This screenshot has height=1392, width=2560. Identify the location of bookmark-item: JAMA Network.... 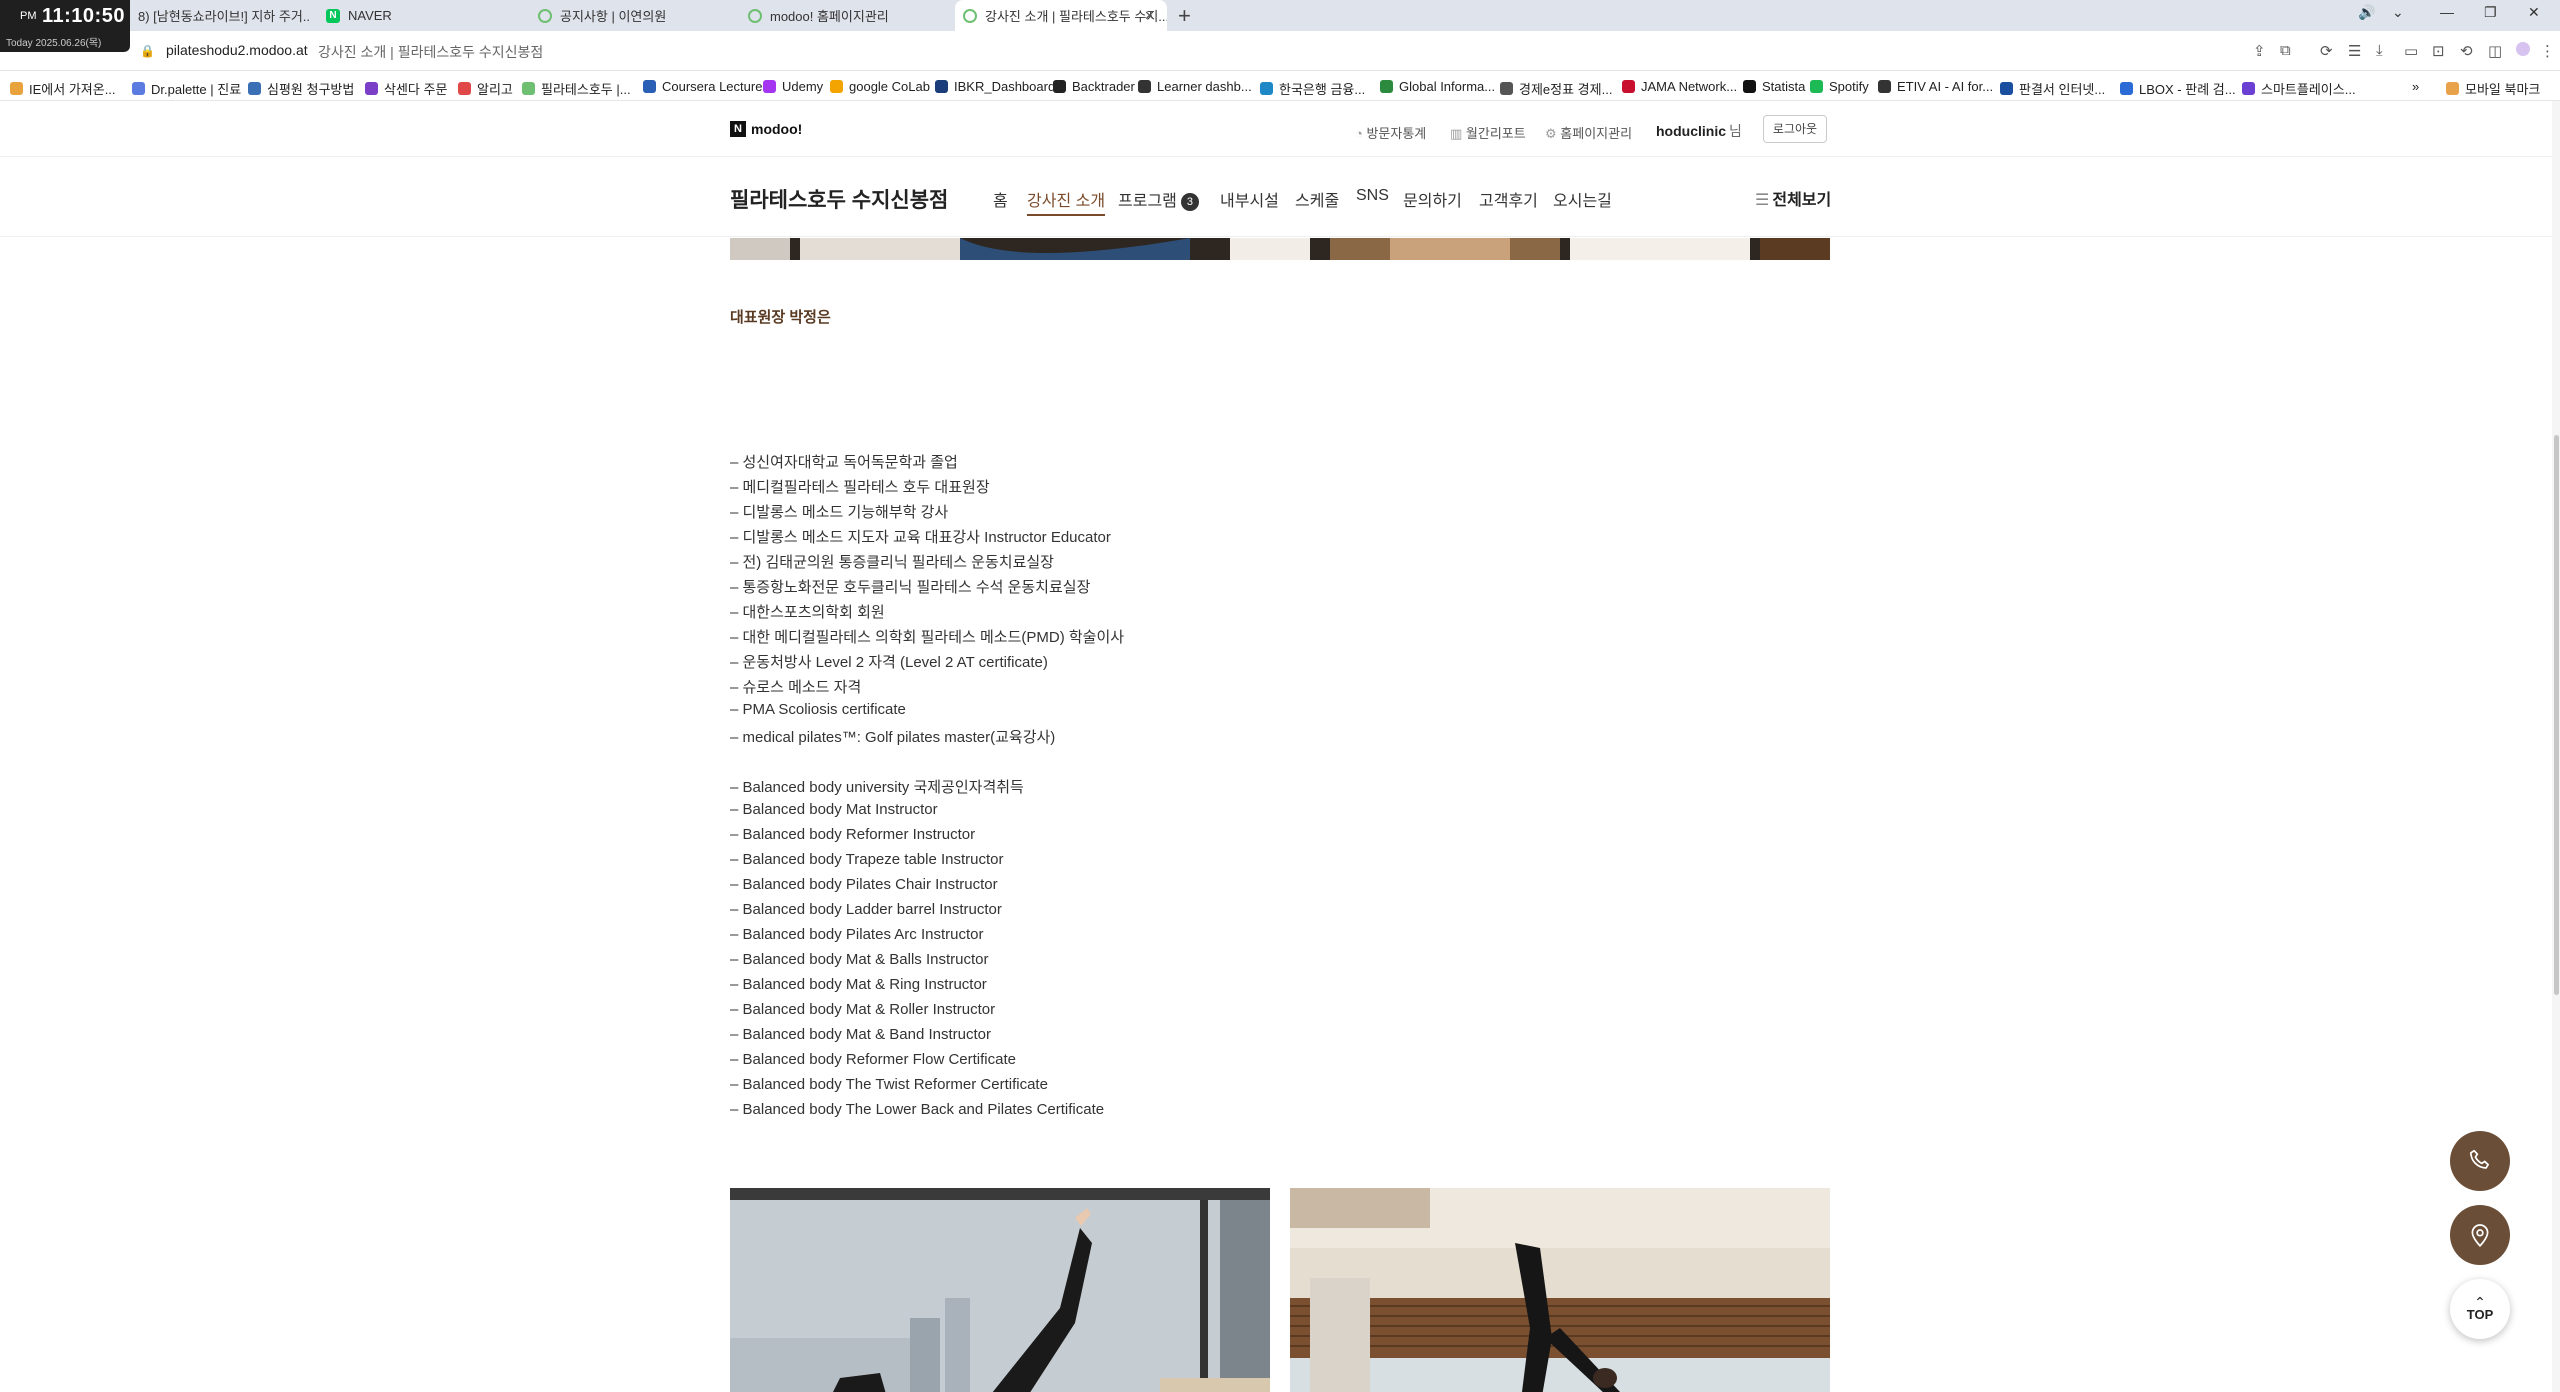
(1679, 86).